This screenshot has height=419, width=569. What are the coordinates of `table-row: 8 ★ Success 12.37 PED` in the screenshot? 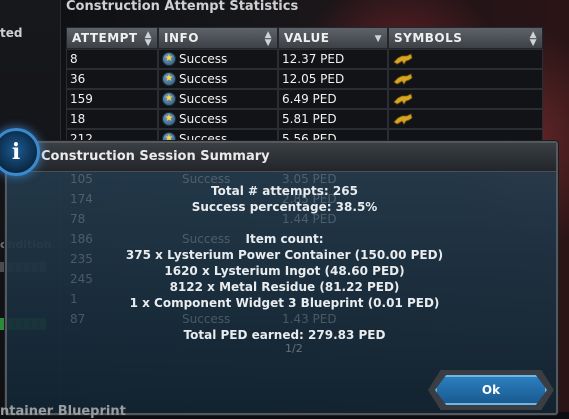 It's located at (304, 59).